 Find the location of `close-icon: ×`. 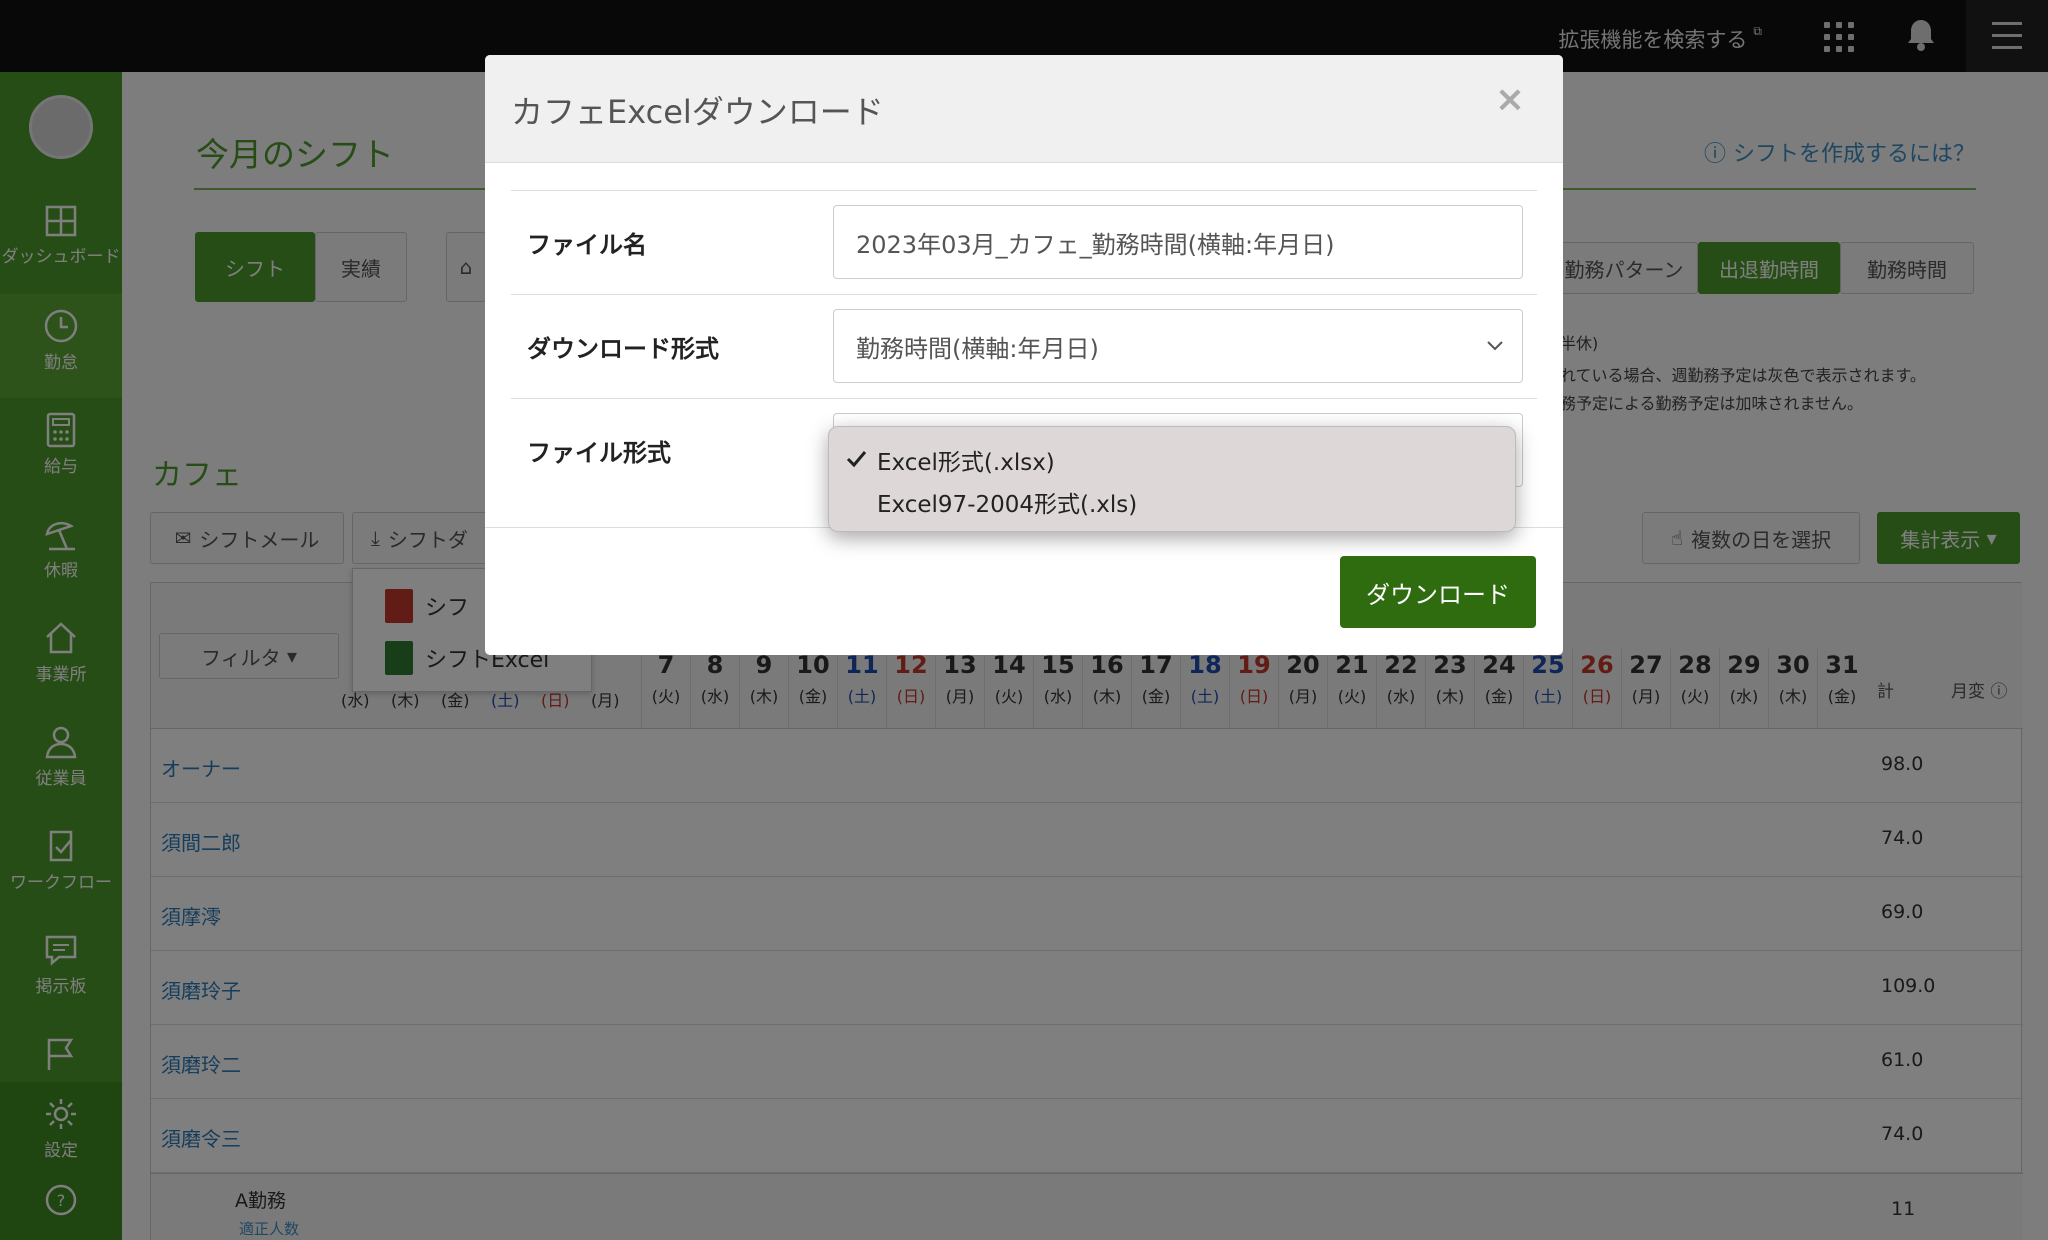

close-icon: × is located at coordinates (1510, 99).